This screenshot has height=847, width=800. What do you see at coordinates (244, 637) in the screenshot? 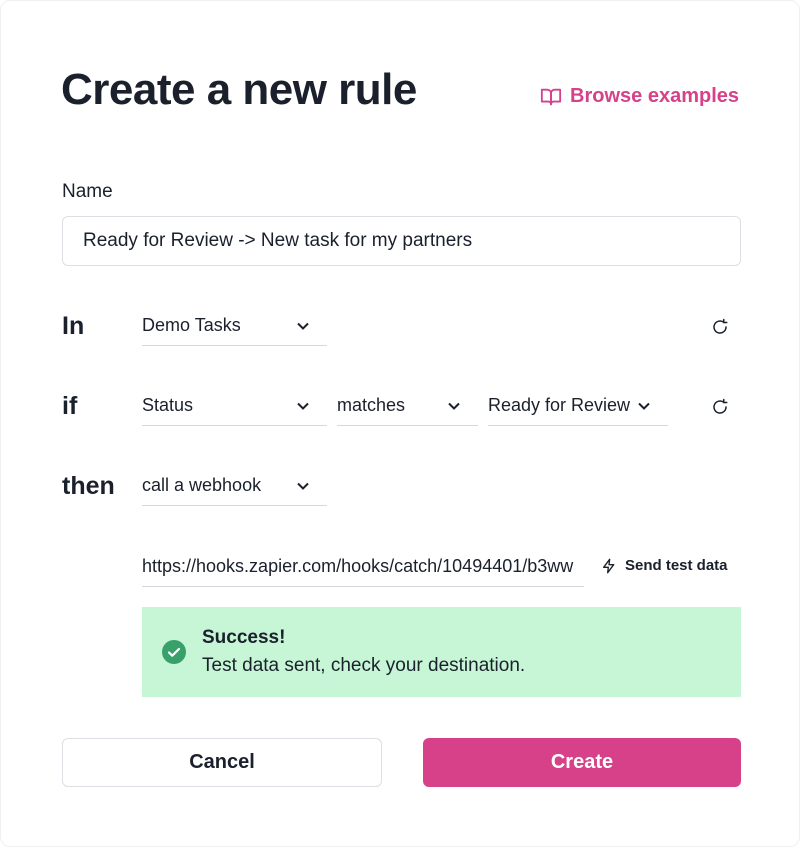
I see `alert-title: Success!` at bounding box center [244, 637].